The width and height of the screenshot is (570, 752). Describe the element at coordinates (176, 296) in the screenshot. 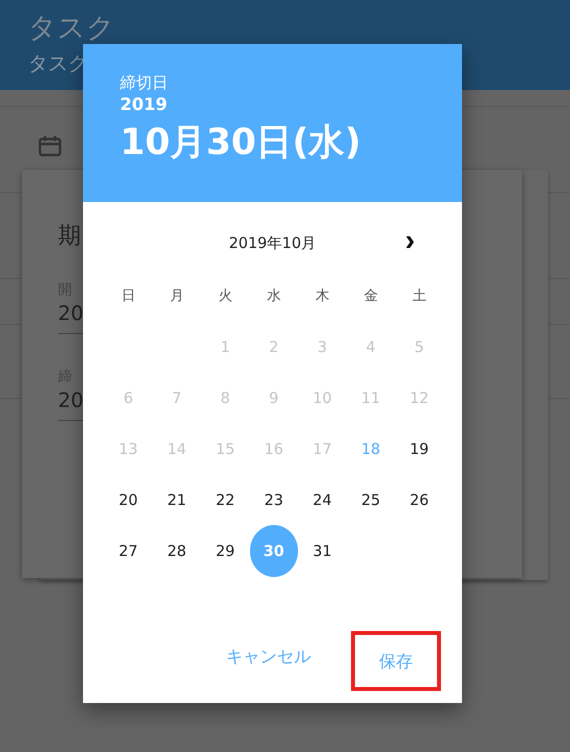

I see `weekday-label: 月` at that location.